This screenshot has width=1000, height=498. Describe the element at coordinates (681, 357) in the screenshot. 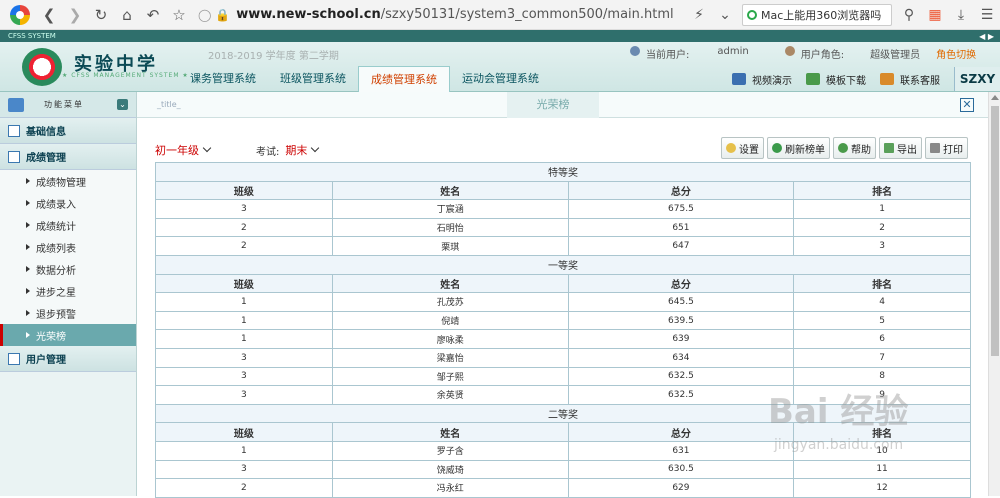

I see `table-cell: 634` at that location.